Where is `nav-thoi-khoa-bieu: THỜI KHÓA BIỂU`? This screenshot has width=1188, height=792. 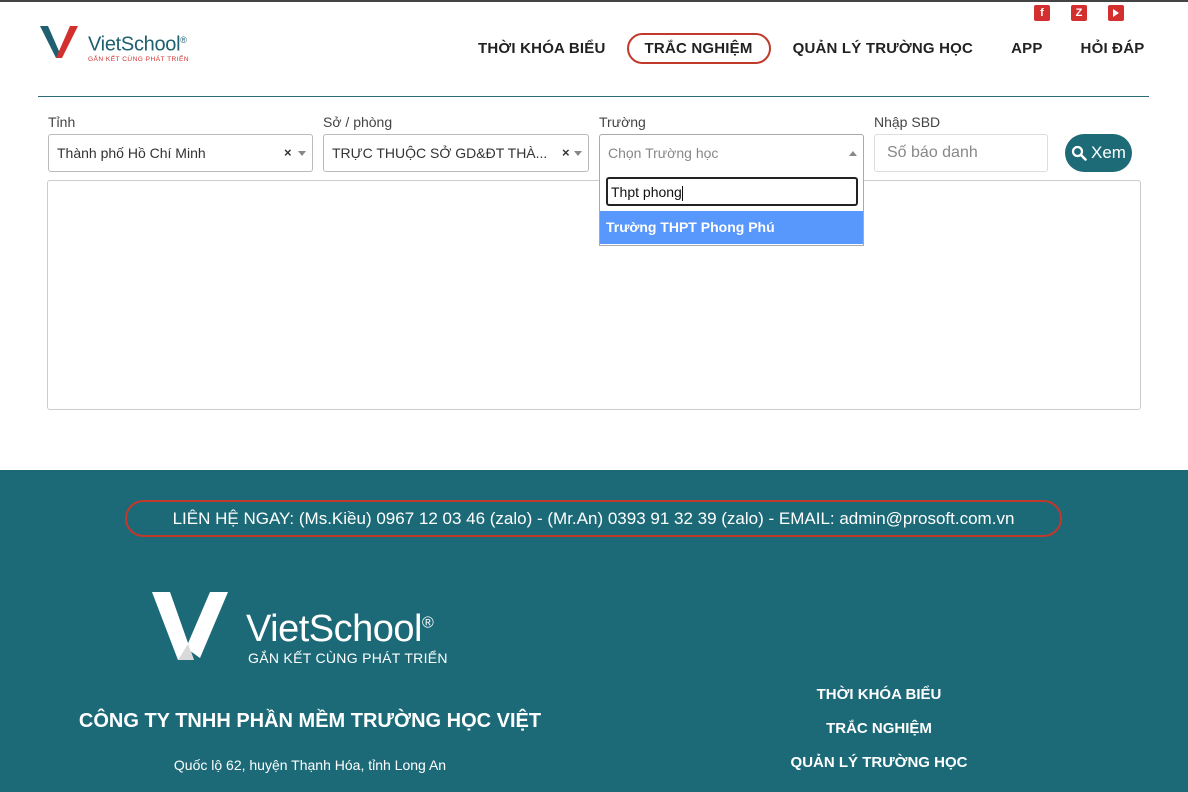
nav-thoi-khoa-bieu: THỜI KHÓA BIỂU is located at coordinates (542, 48).